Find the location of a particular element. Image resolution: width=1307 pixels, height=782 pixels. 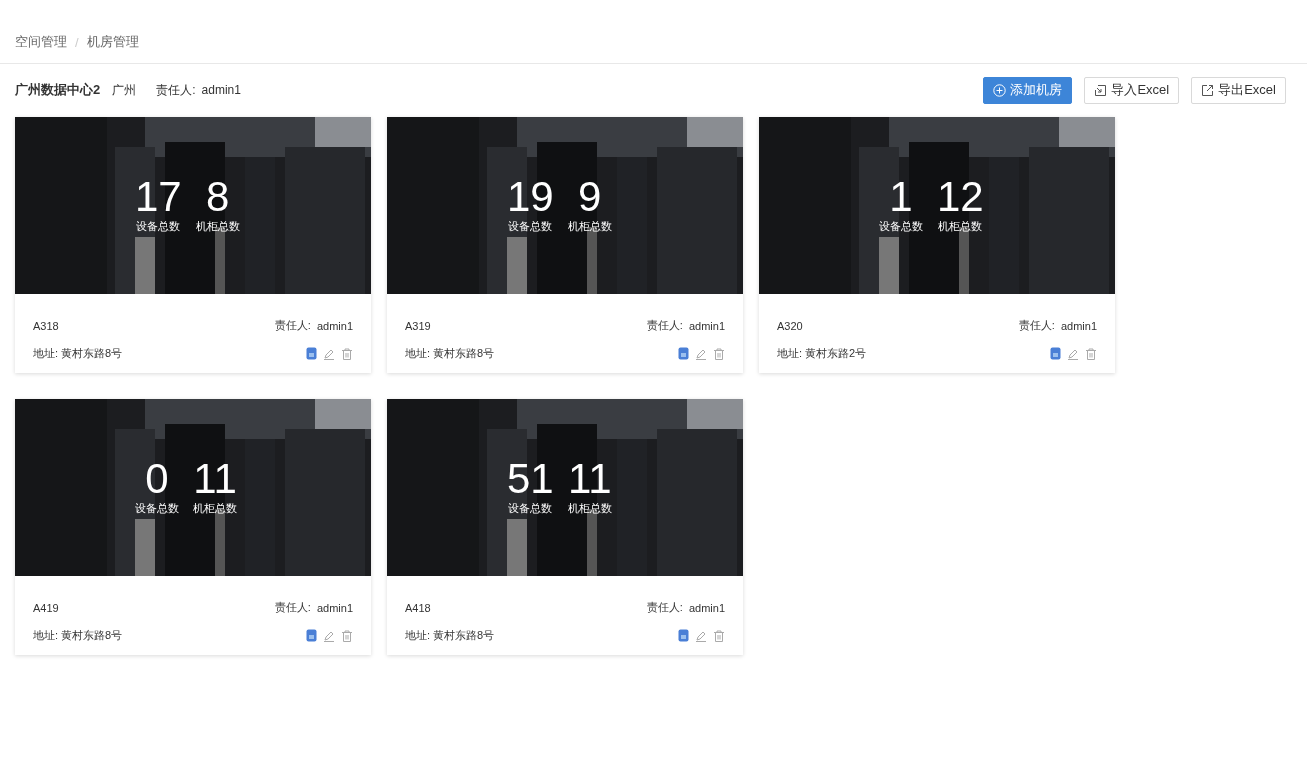

room-card: 17 设备总数 8 机柜总数 A318 责任人: admin1 地址: 黄村东路8号 is located at coordinates (193, 245).